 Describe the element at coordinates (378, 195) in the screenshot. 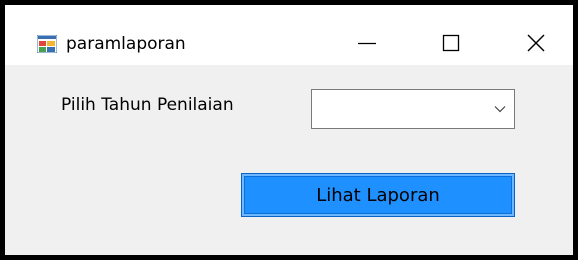

I see `view-report-button: Lihat Laporan` at that location.